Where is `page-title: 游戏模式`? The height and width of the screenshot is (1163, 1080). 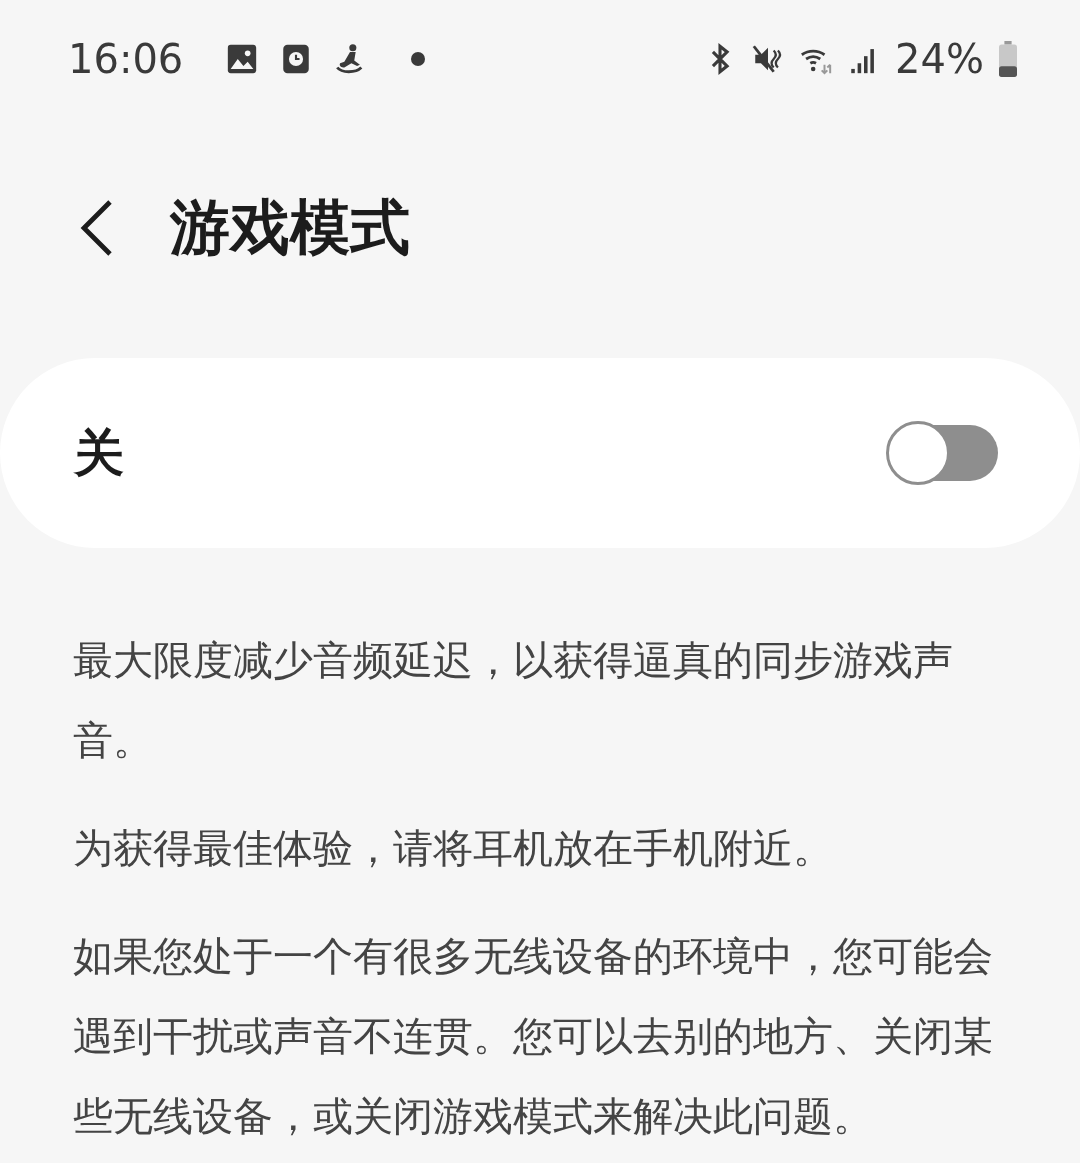 page-title: 游戏模式 is located at coordinates (290, 227).